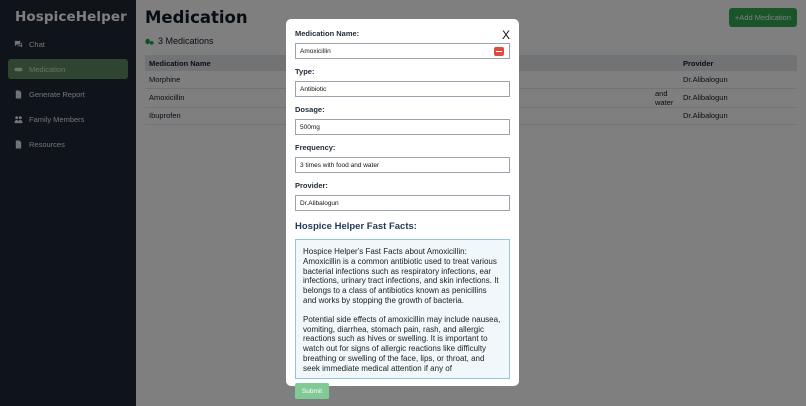  I want to click on dosage-field-group: Dosage: 500mg, so click(402, 120).